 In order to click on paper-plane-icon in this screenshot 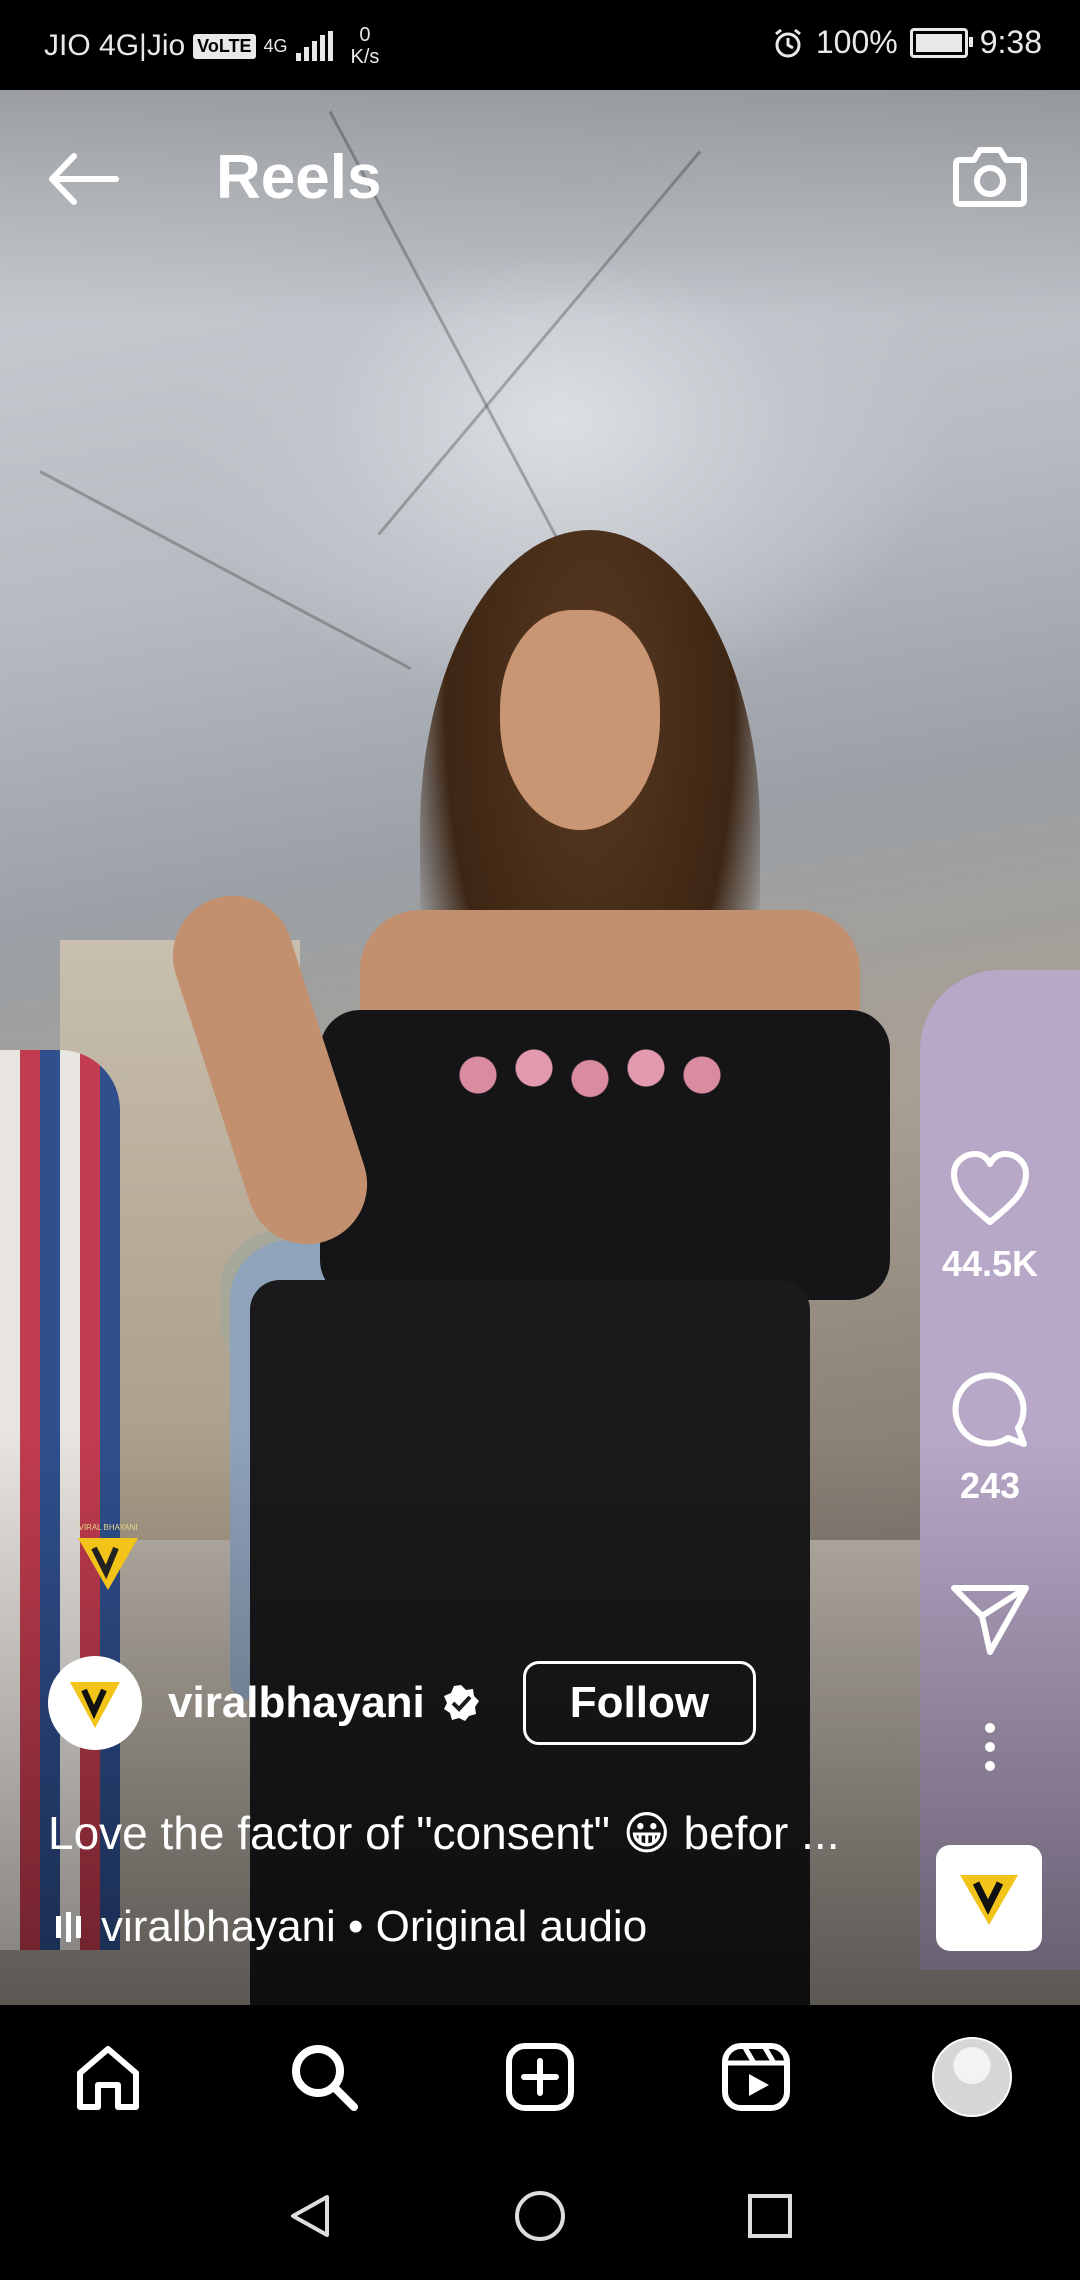, I will do `click(990, 1620)`.